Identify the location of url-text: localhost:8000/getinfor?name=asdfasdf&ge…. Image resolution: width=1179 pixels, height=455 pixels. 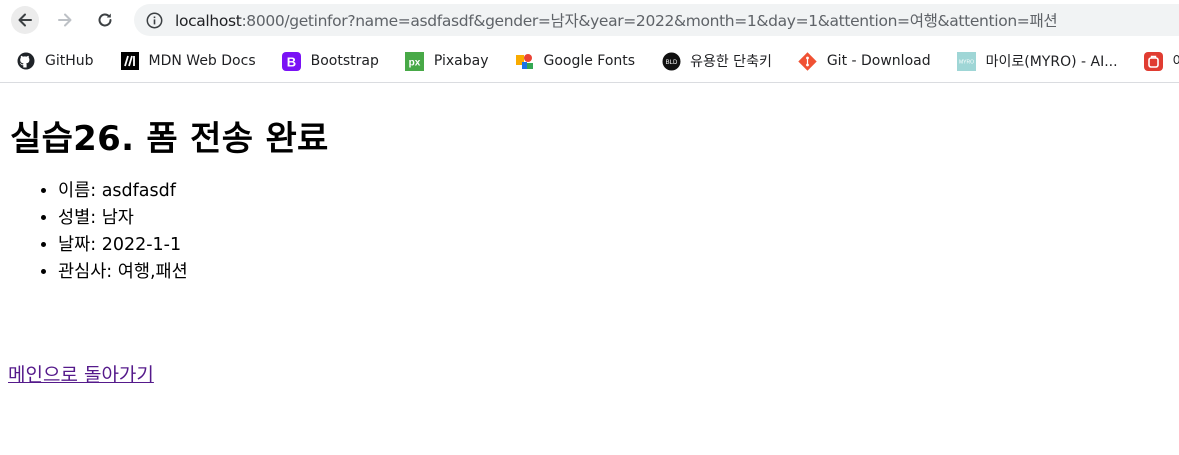
(616, 20).